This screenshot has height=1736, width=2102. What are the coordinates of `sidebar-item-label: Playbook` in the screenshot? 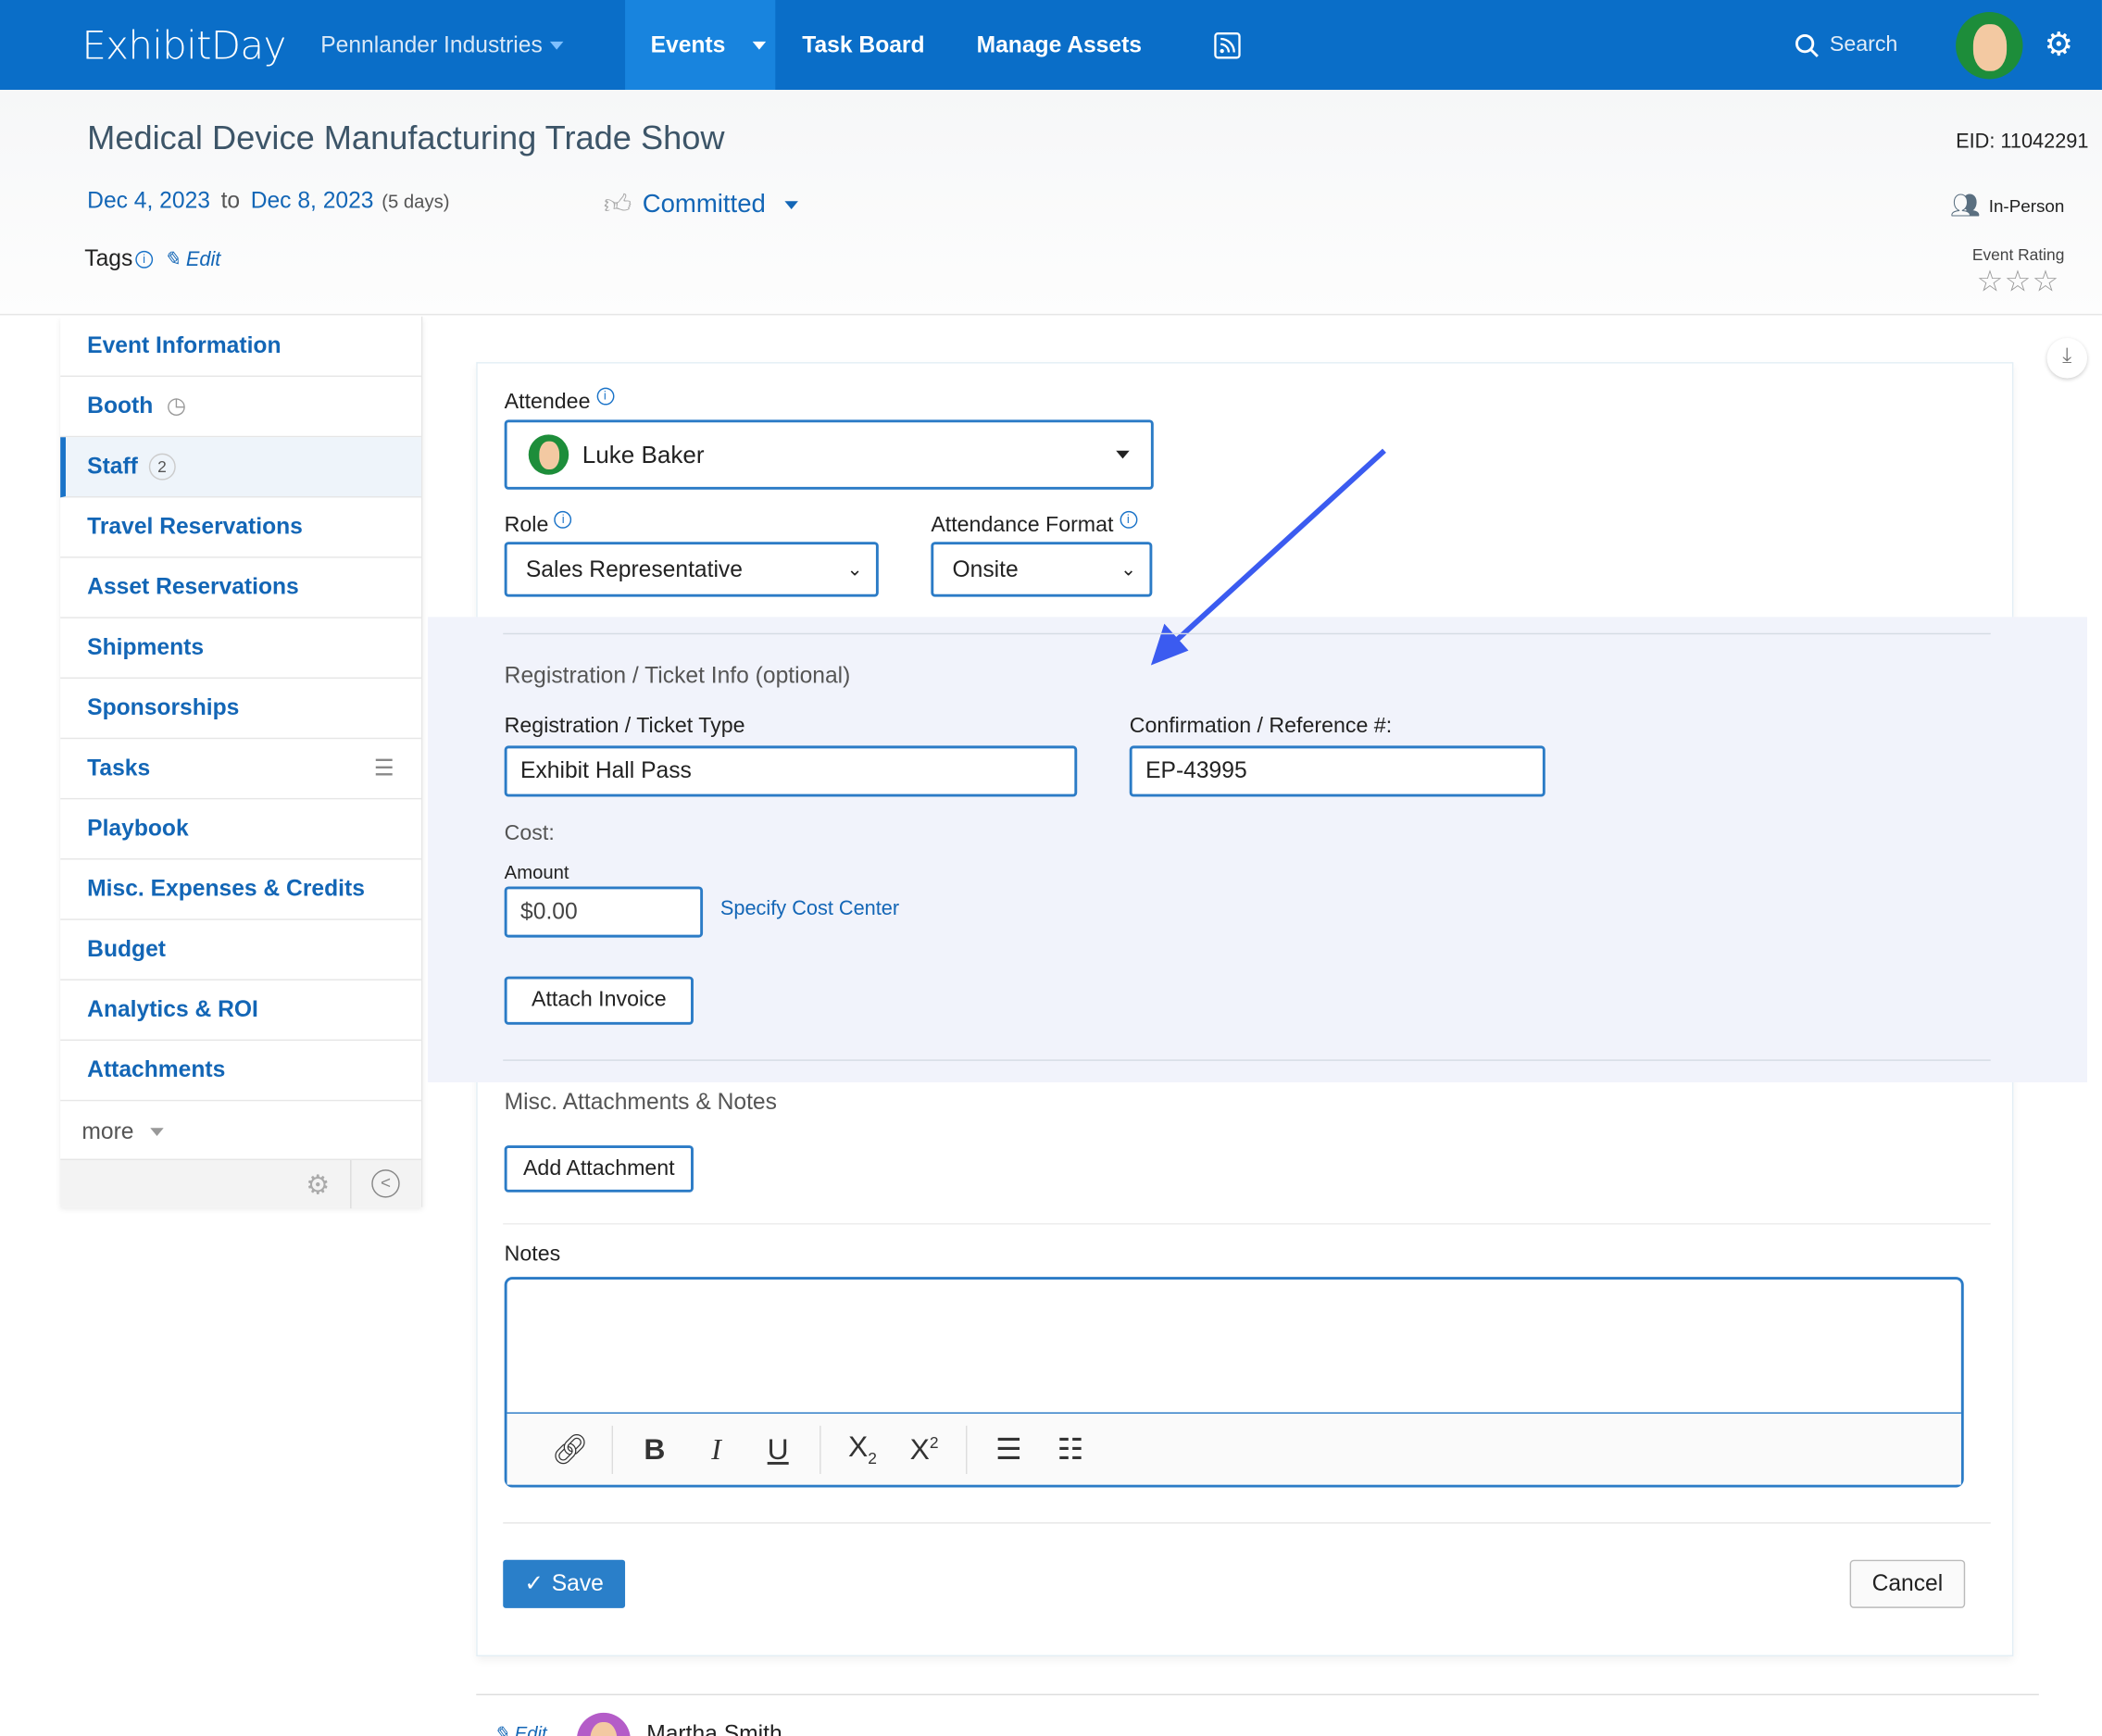 It's located at (138, 828).